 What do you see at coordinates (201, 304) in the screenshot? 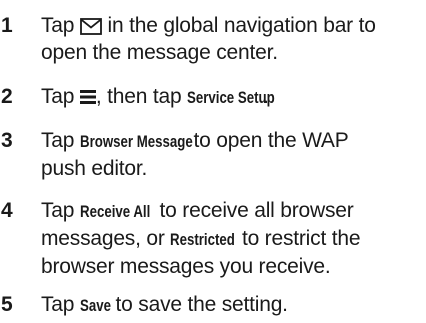
I see `step-text-segment: to save the setting.` at bounding box center [201, 304].